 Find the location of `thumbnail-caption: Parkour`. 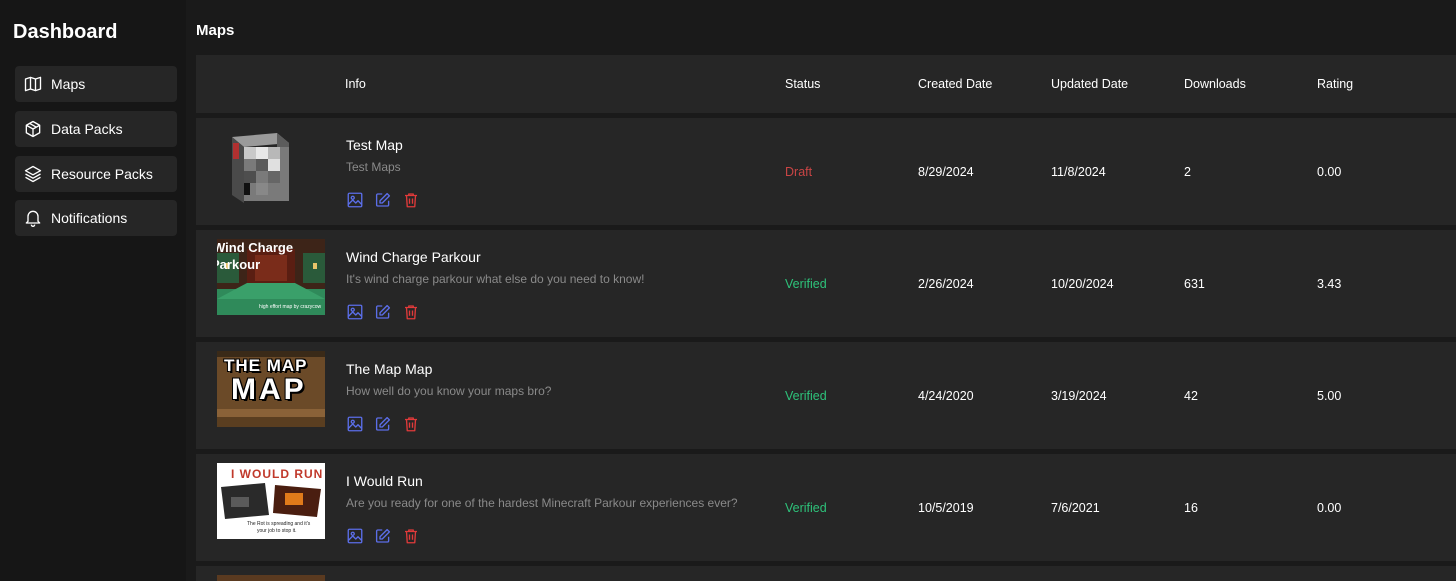

thumbnail-caption: Parkour is located at coordinates (239, 264).